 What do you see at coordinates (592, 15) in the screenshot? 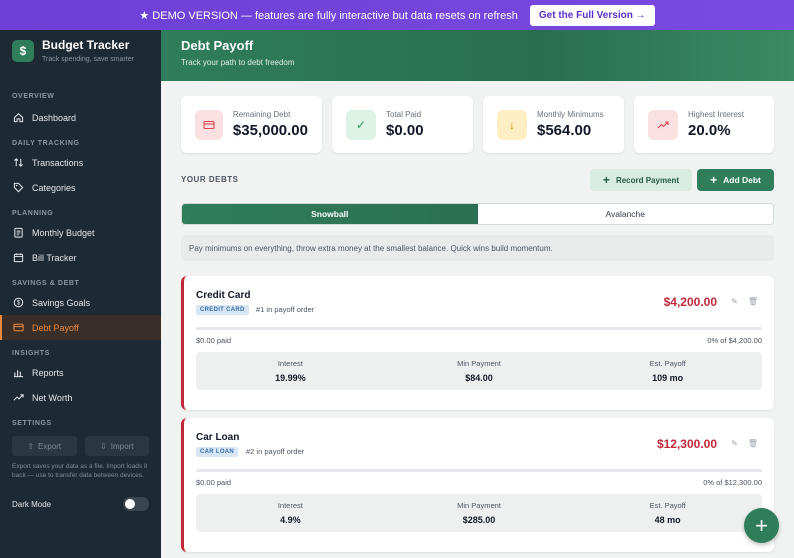
I see `get-full-version-button: Get the Full Version →` at bounding box center [592, 15].